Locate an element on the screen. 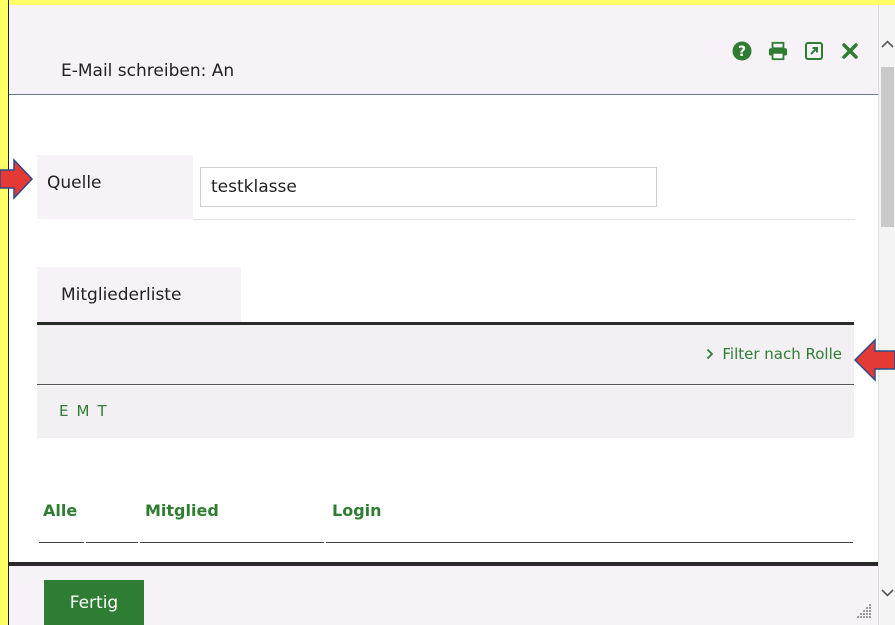  scroll-down-arrow-icon is located at coordinates (887, 593).